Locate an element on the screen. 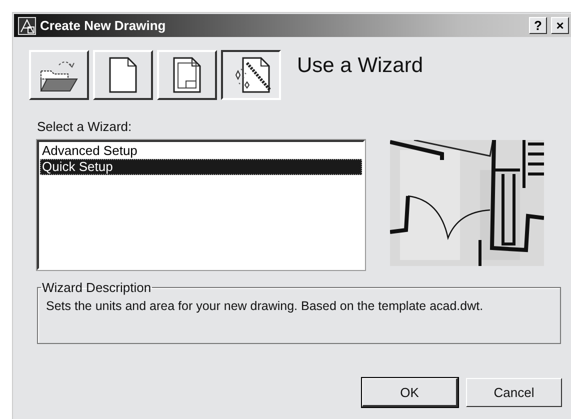 The height and width of the screenshot is (419, 571). template-page-icon is located at coordinates (187, 75).